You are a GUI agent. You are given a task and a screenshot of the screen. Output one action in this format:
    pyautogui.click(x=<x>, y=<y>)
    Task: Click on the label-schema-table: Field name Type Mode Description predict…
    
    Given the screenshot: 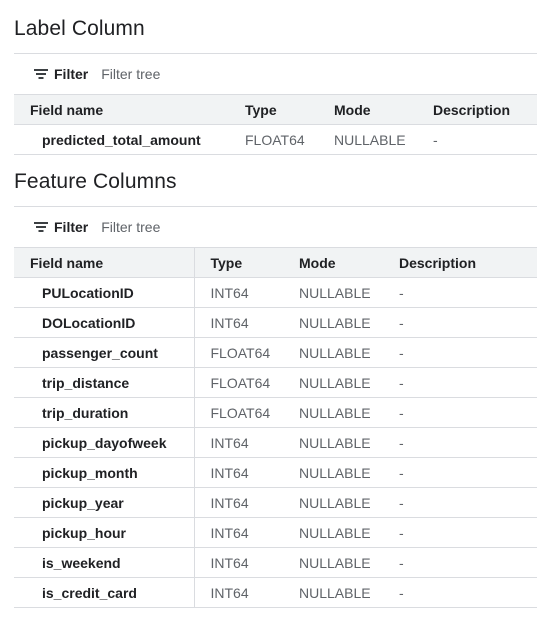 What is the action you would take?
    pyautogui.click(x=275, y=124)
    